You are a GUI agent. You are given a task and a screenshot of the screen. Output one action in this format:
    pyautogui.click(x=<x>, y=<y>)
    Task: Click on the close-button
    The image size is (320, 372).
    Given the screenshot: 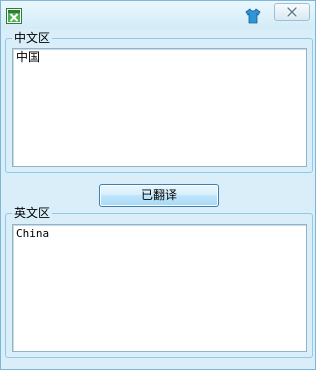 What is the action you would take?
    pyautogui.click(x=292, y=12)
    